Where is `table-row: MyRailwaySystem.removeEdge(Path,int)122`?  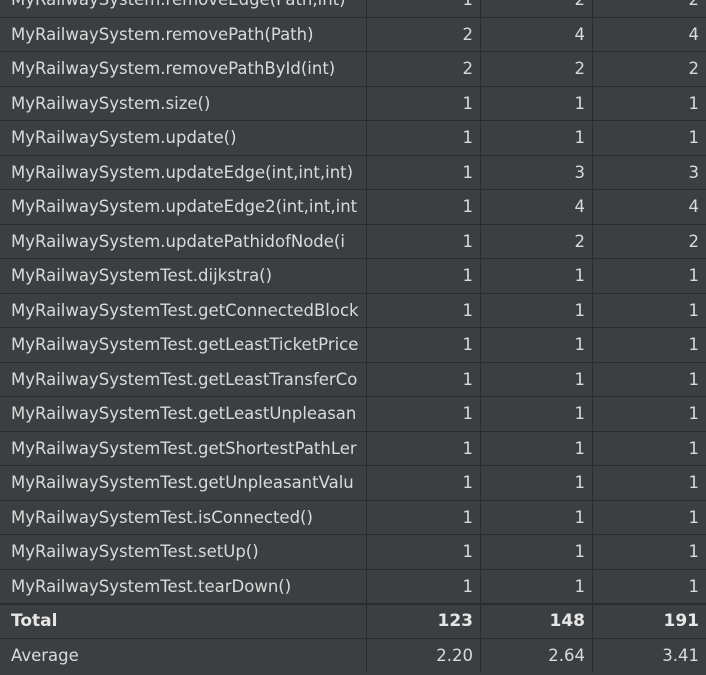 table-row: MyRailwaySystem.removeEdge(Path,int)122 is located at coordinates (353, 8).